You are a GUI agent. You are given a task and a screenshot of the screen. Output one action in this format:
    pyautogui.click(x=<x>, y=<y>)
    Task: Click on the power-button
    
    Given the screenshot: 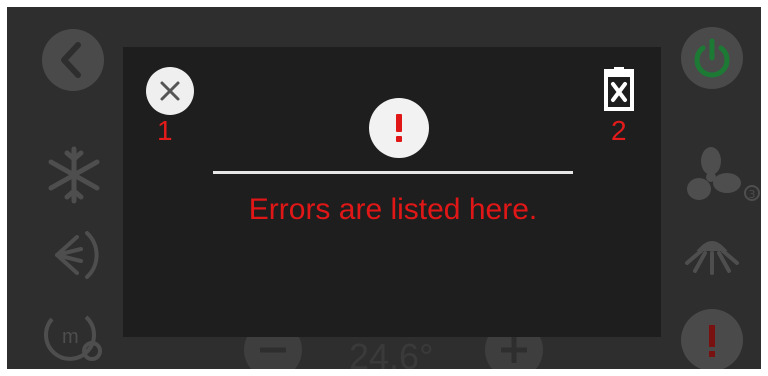 What is the action you would take?
    pyautogui.click(x=712, y=58)
    